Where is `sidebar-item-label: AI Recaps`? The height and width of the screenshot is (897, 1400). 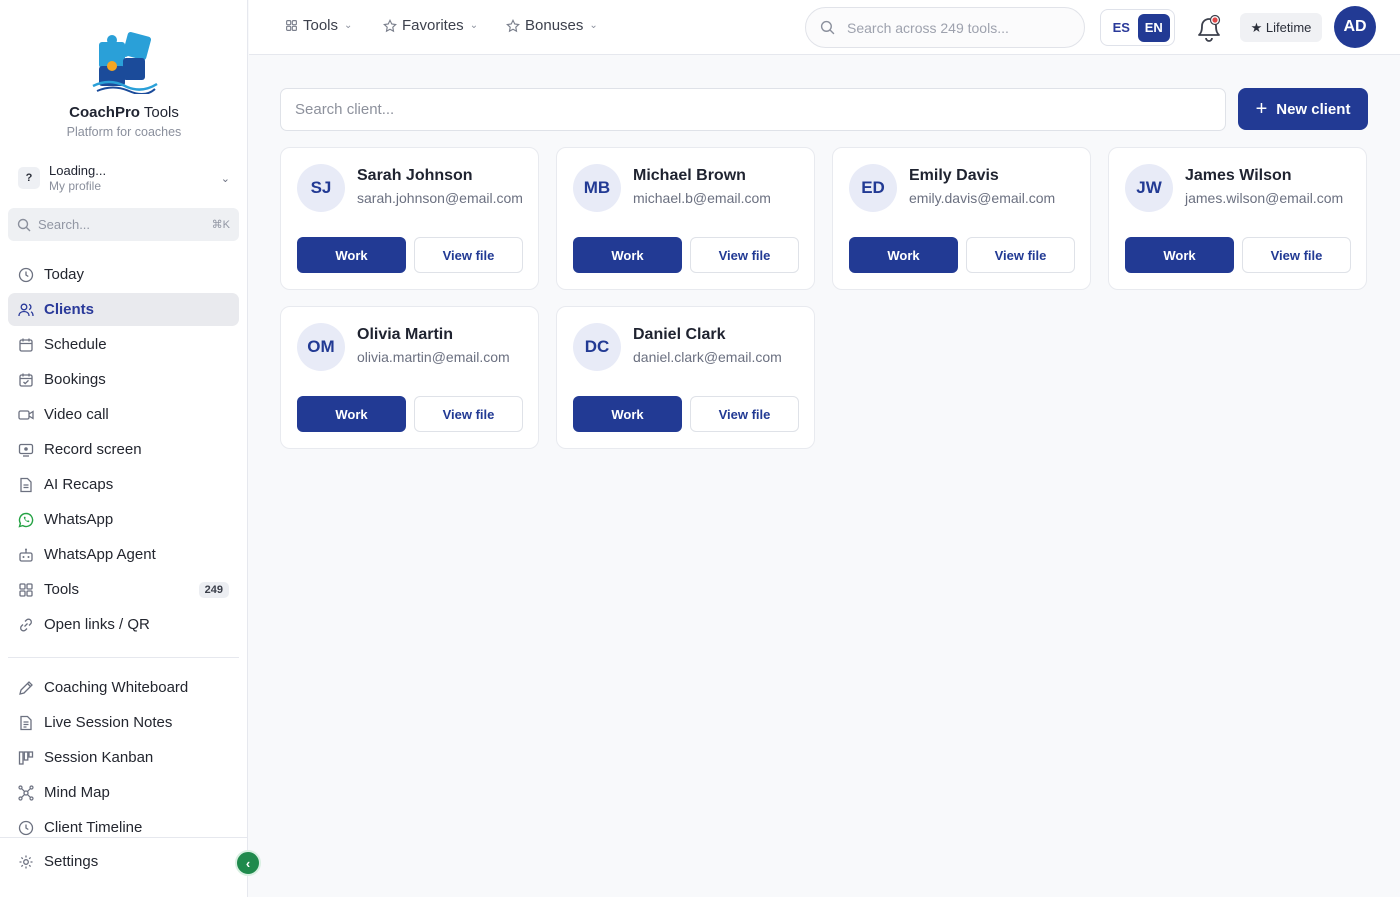
sidebar-item-label: AI Recaps is located at coordinates (79, 484).